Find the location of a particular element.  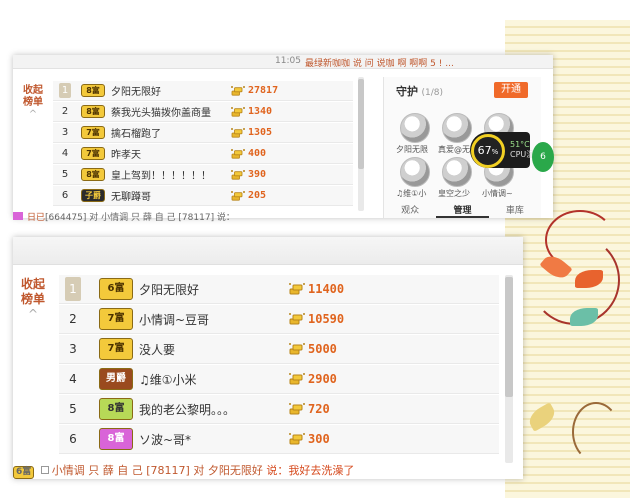

bottom-scrollbar is located at coordinates (509, 369).